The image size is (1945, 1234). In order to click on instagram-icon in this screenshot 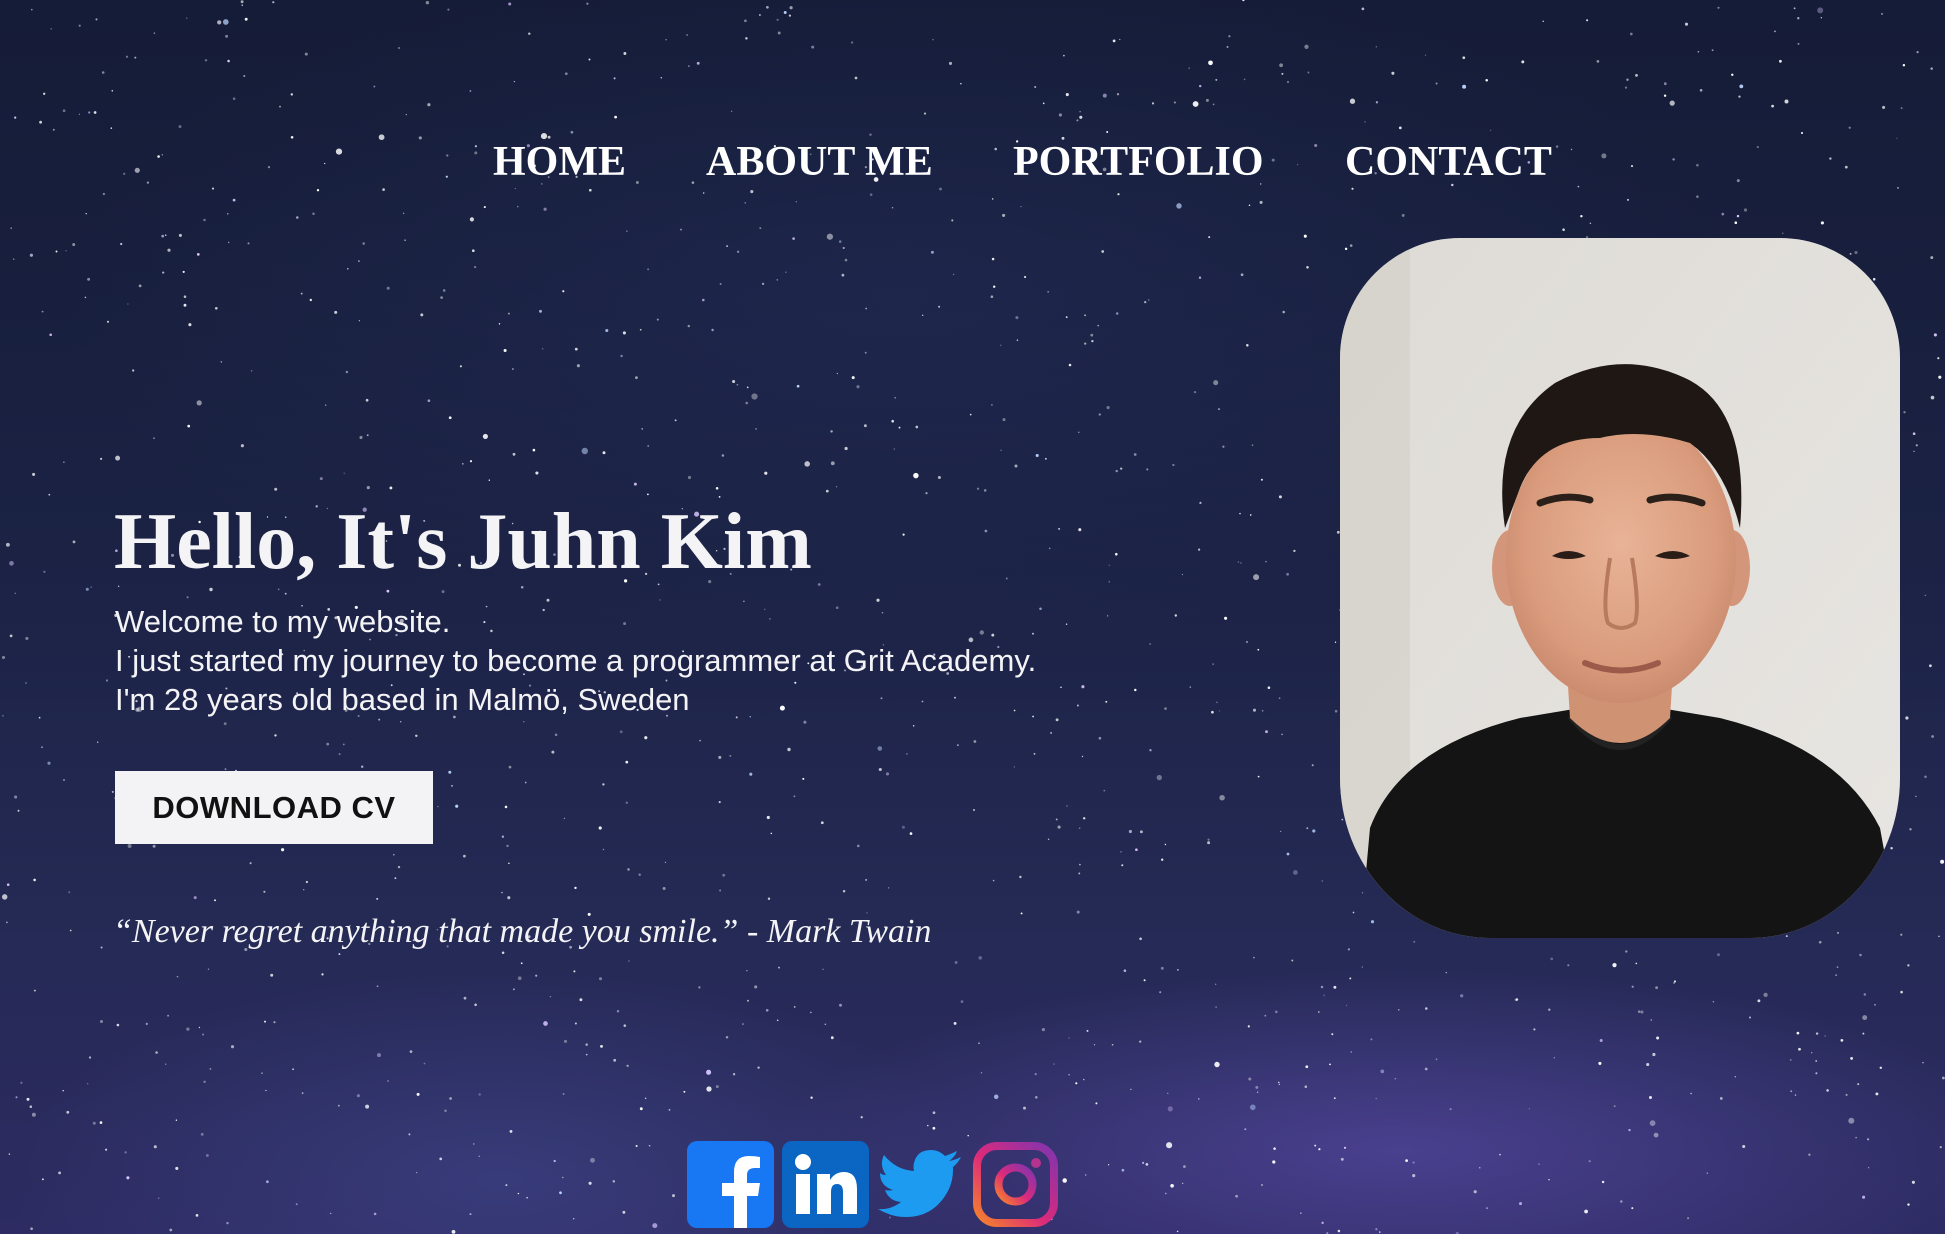, I will do `click(1015, 1184)`.